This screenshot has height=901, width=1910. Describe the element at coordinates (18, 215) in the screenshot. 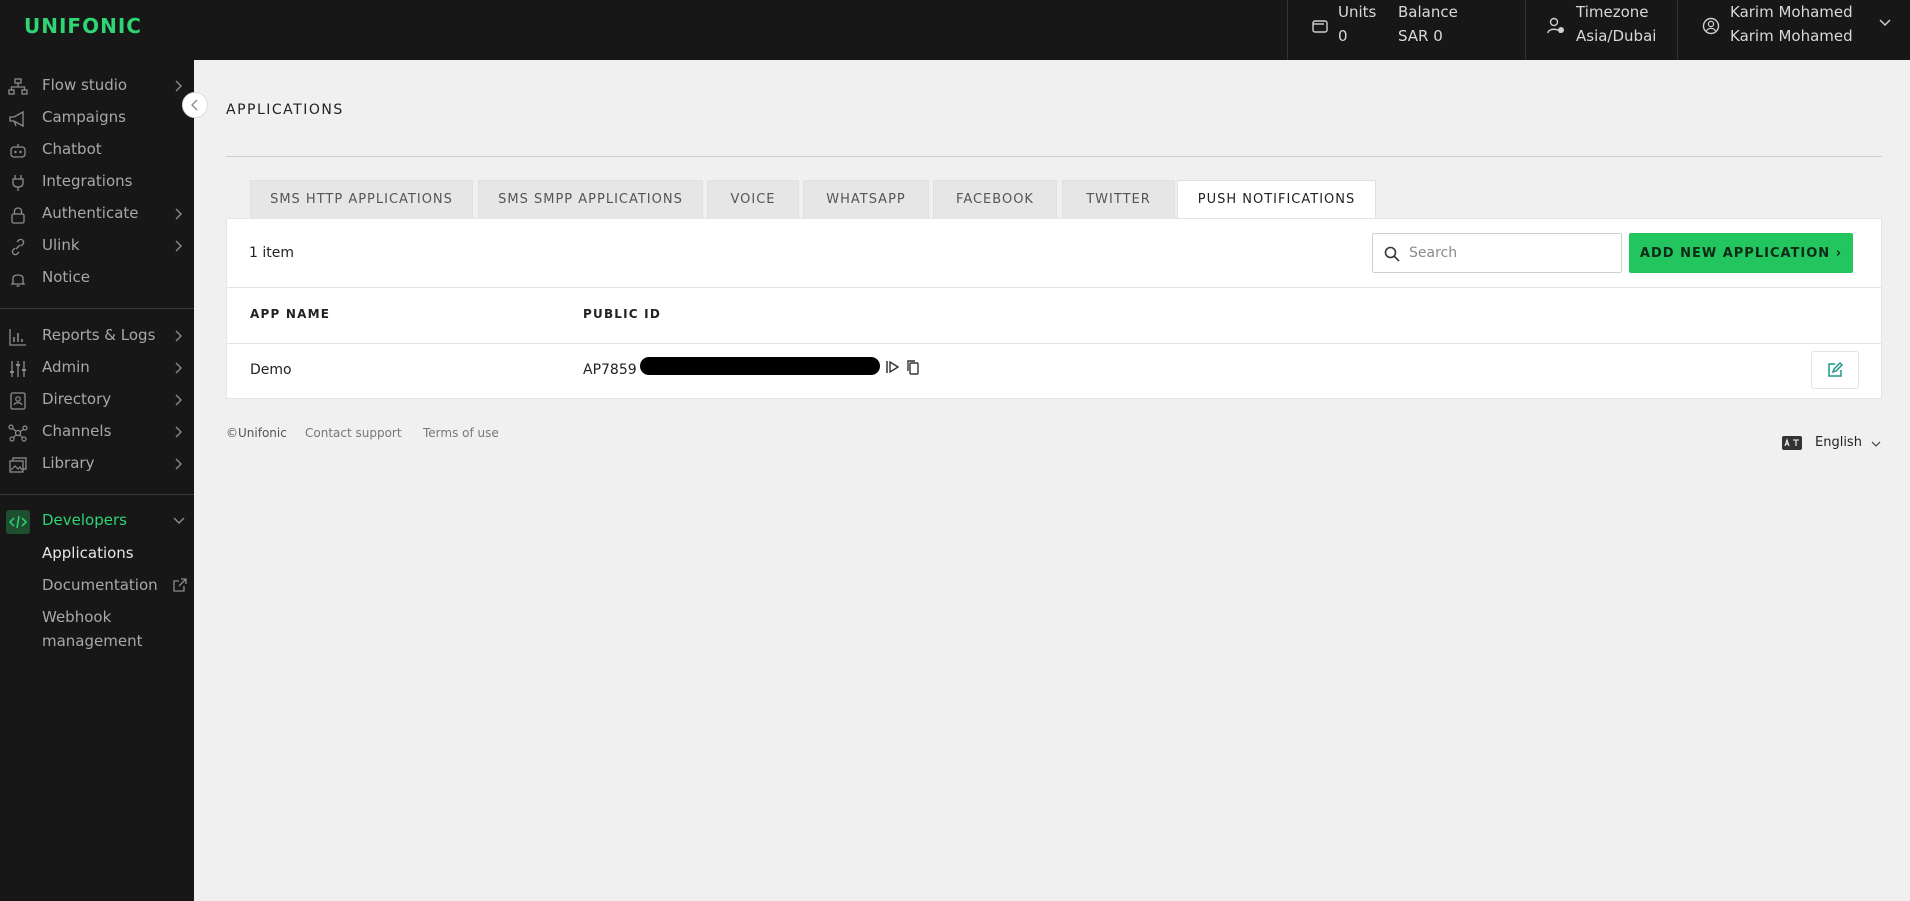

I see `lock-icon` at that location.